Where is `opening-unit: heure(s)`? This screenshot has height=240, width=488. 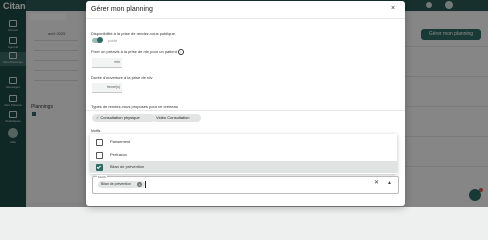
opening-unit: heure(s) is located at coordinates (113, 87).